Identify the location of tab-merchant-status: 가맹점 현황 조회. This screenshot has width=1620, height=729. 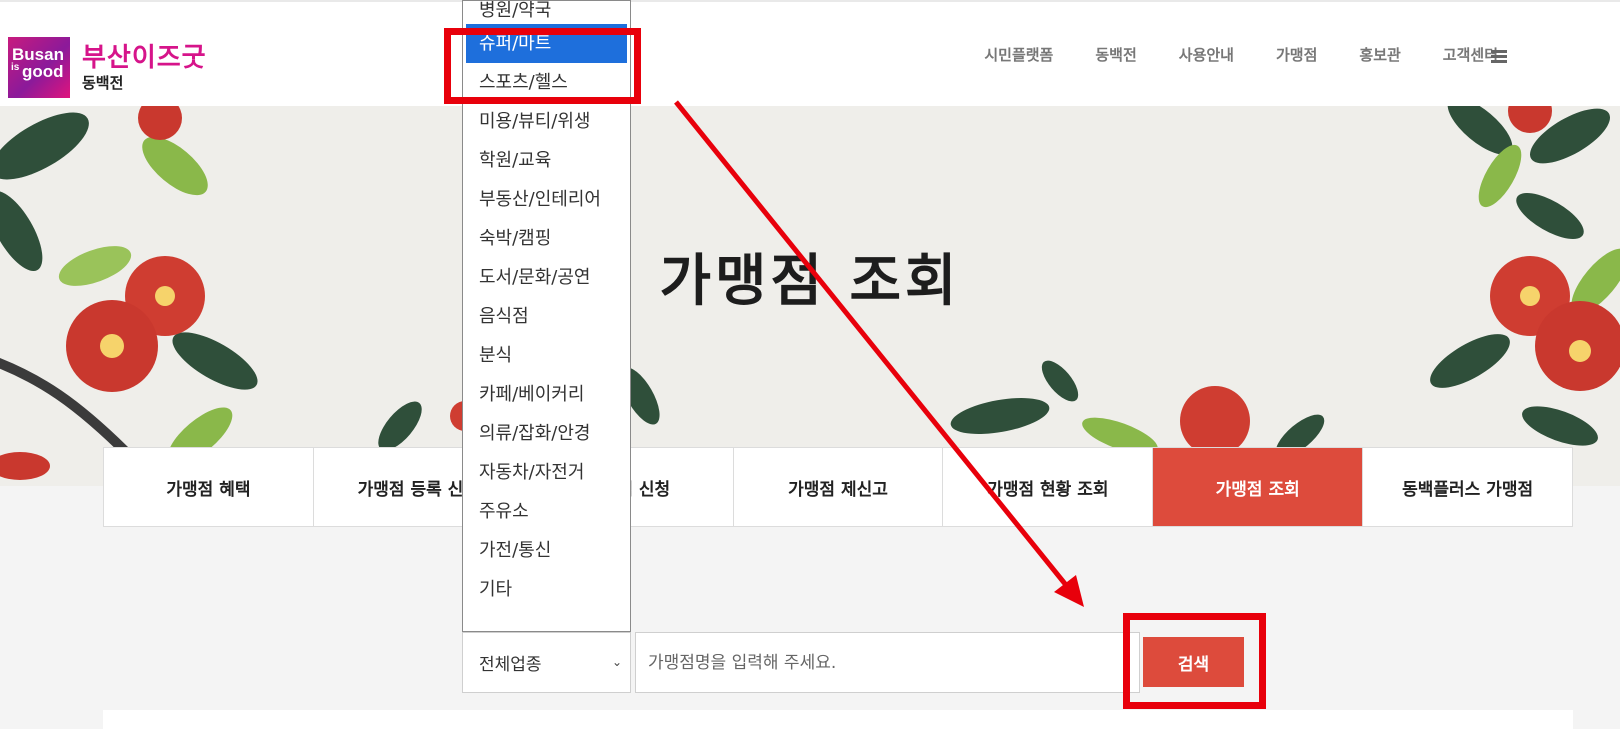
(1048, 487).